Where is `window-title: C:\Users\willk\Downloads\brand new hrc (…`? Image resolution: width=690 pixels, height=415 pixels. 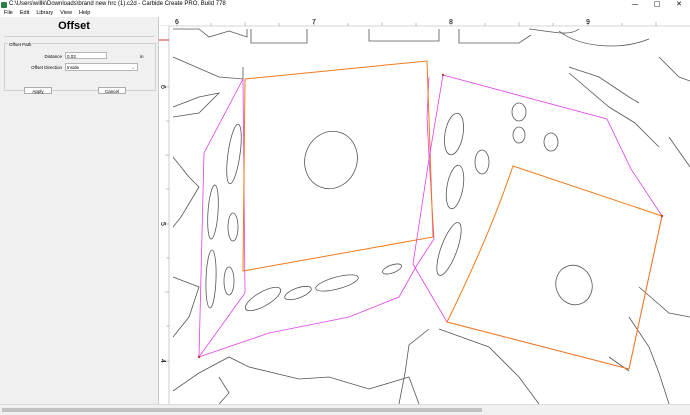 window-title: C:\Users\willk\Downloads\brand new hrc (… is located at coordinates (117, 4).